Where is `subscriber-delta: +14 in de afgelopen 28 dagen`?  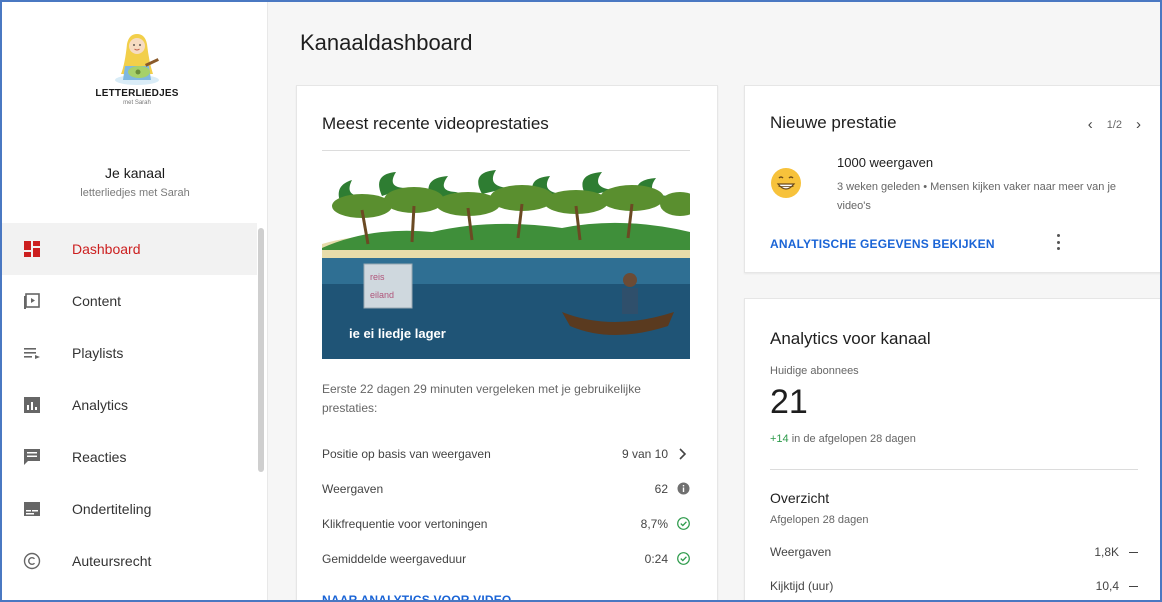
subscriber-delta: +14 in de afgelopen 28 dagen is located at coordinates (843, 439).